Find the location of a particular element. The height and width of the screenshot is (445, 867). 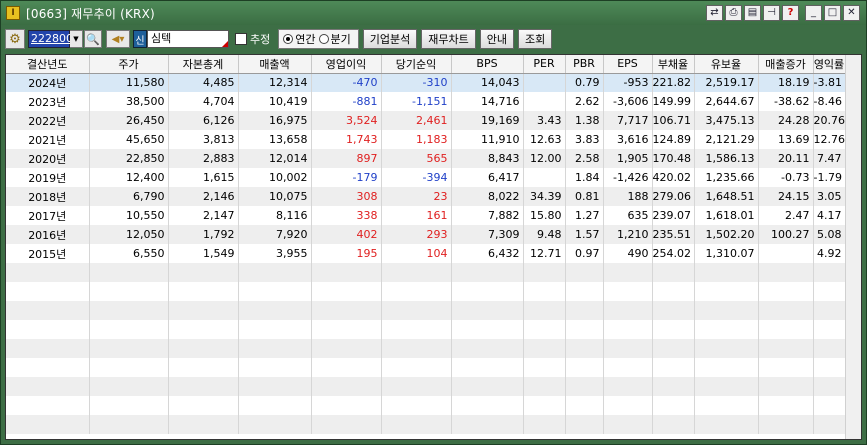

value-cell: 6,417 is located at coordinates (487, 177).